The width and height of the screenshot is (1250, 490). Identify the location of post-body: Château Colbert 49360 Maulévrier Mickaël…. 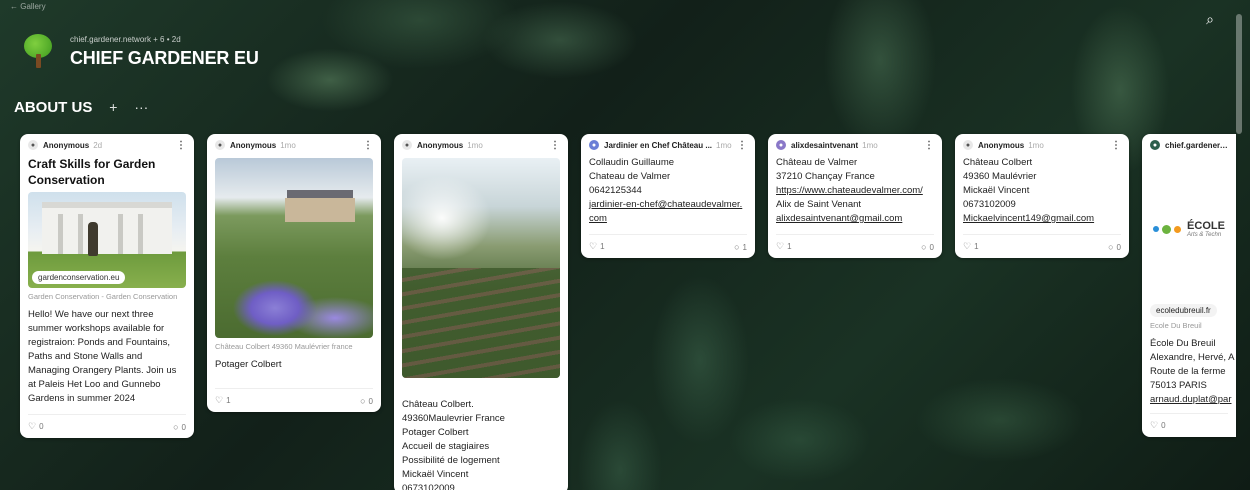
(1029, 190).